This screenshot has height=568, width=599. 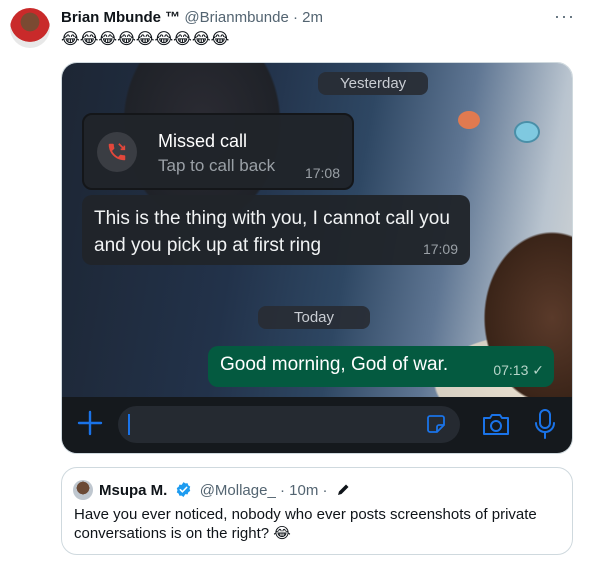 I want to click on tweet-text: 😂😂😂😂😂😂😂😂😂, so click(x=145, y=39).